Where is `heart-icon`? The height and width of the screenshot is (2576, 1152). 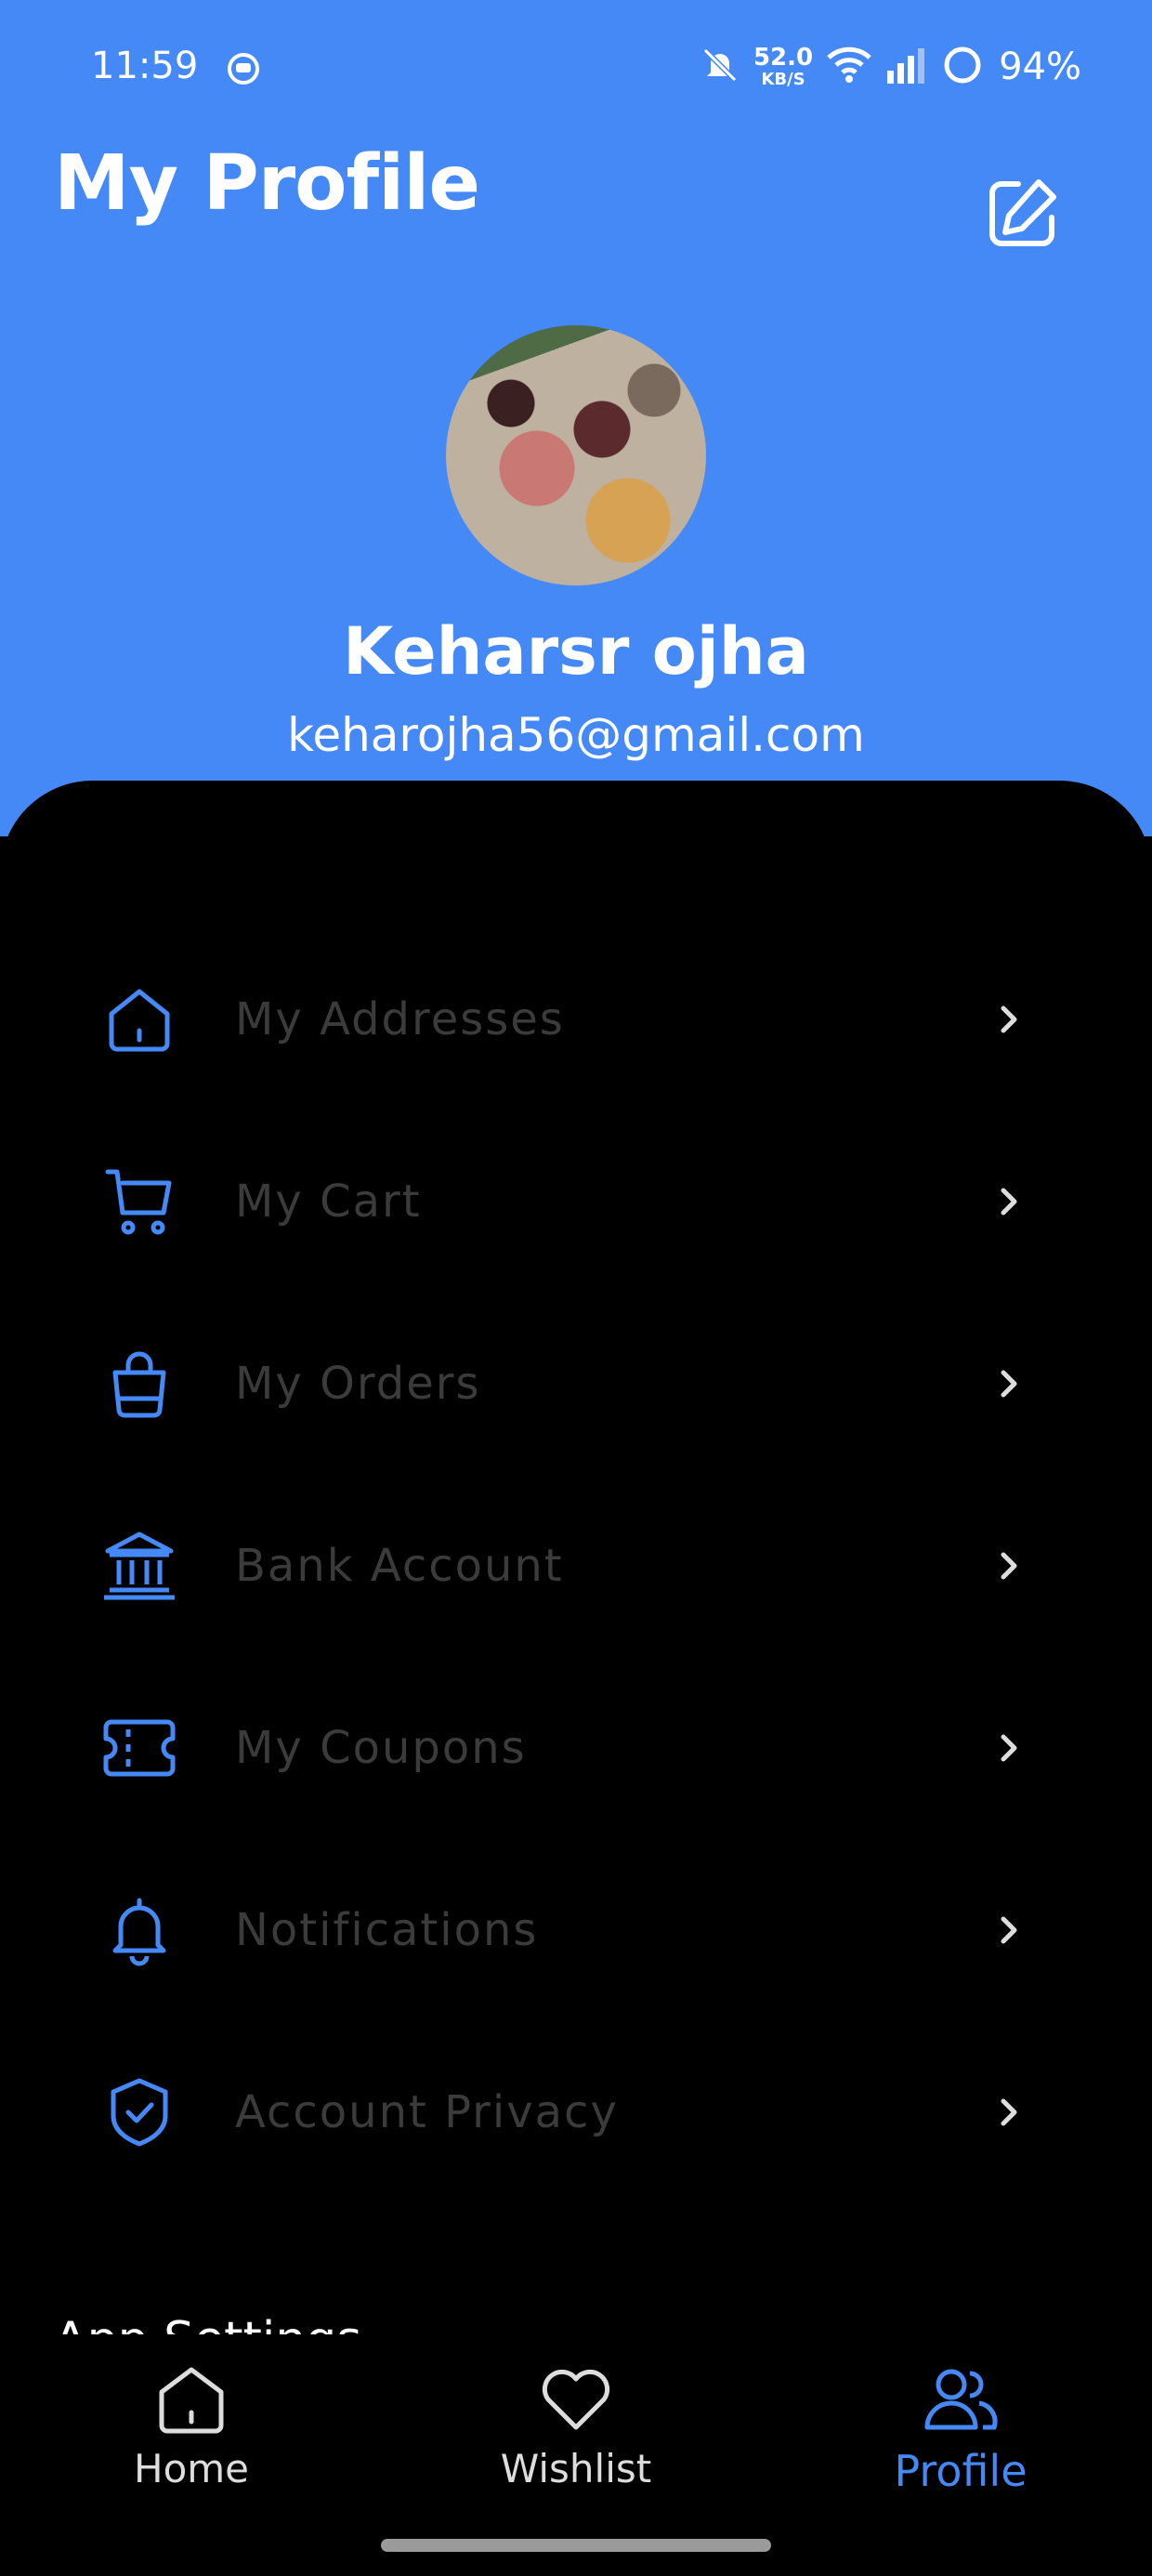 heart-icon is located at coordinates (576, 2399).